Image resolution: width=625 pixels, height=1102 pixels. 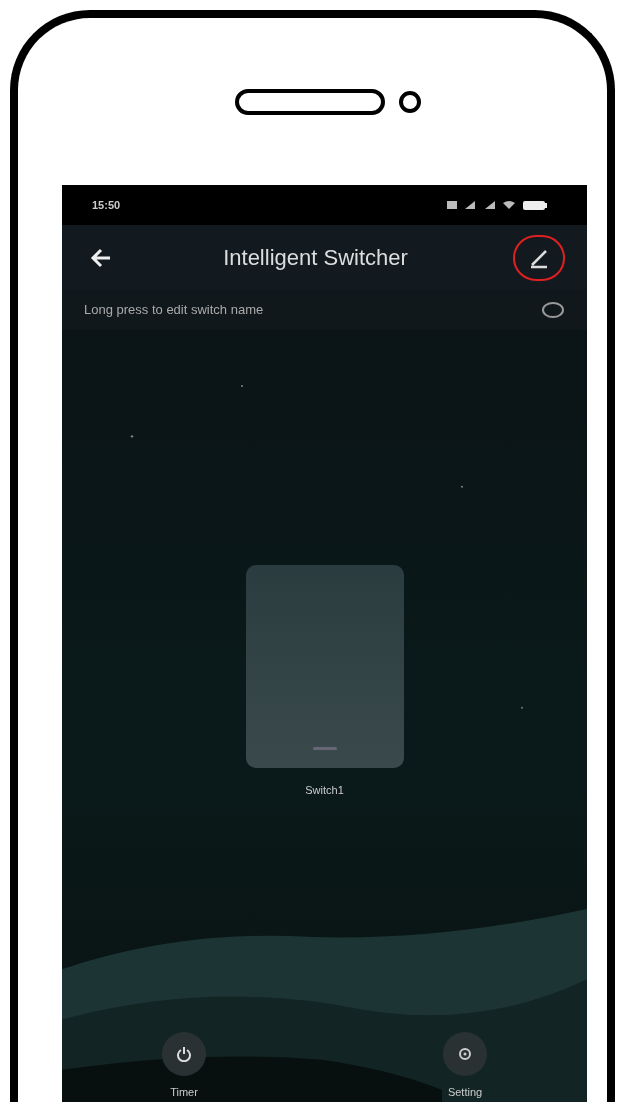 I want to click on switch-button, so click(x=324, y=666).